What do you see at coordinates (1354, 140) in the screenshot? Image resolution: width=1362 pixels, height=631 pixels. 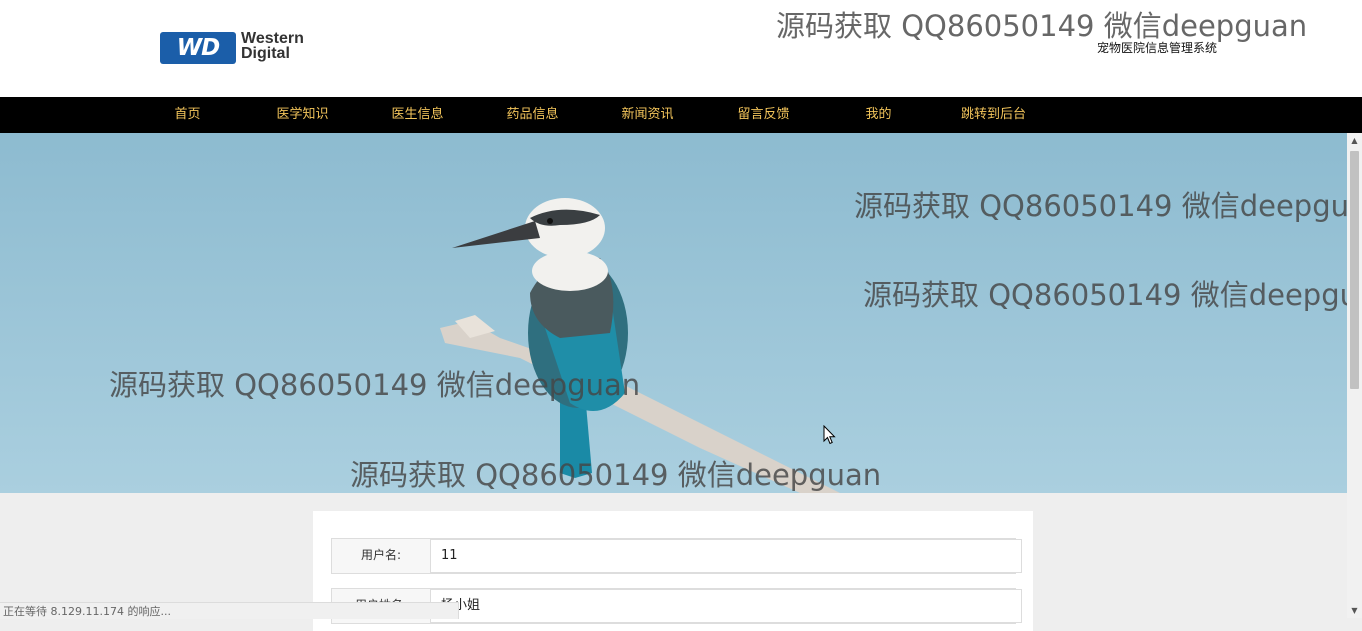 I see `chevron-up-icon: ▲` at bounding box center [1354, 140].